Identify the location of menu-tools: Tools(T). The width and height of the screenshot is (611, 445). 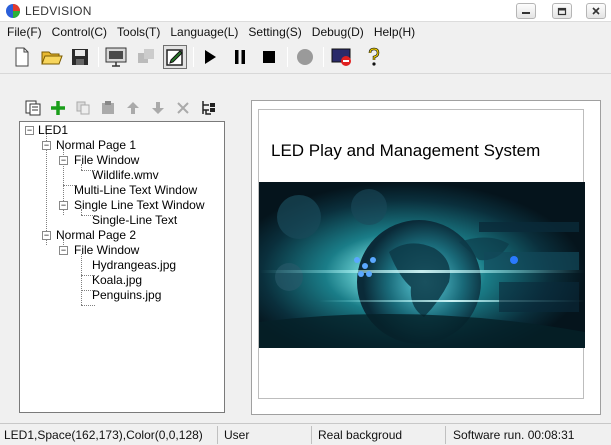
(140, 32).